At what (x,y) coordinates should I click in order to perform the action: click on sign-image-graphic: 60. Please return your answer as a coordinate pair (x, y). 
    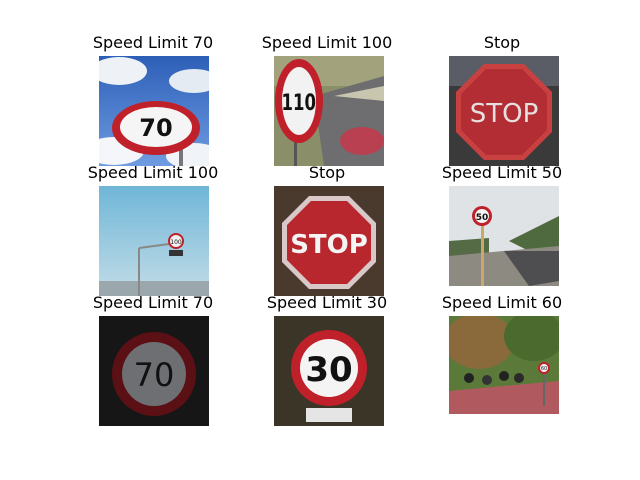
    Looking at the image, I should click on (504, 371).